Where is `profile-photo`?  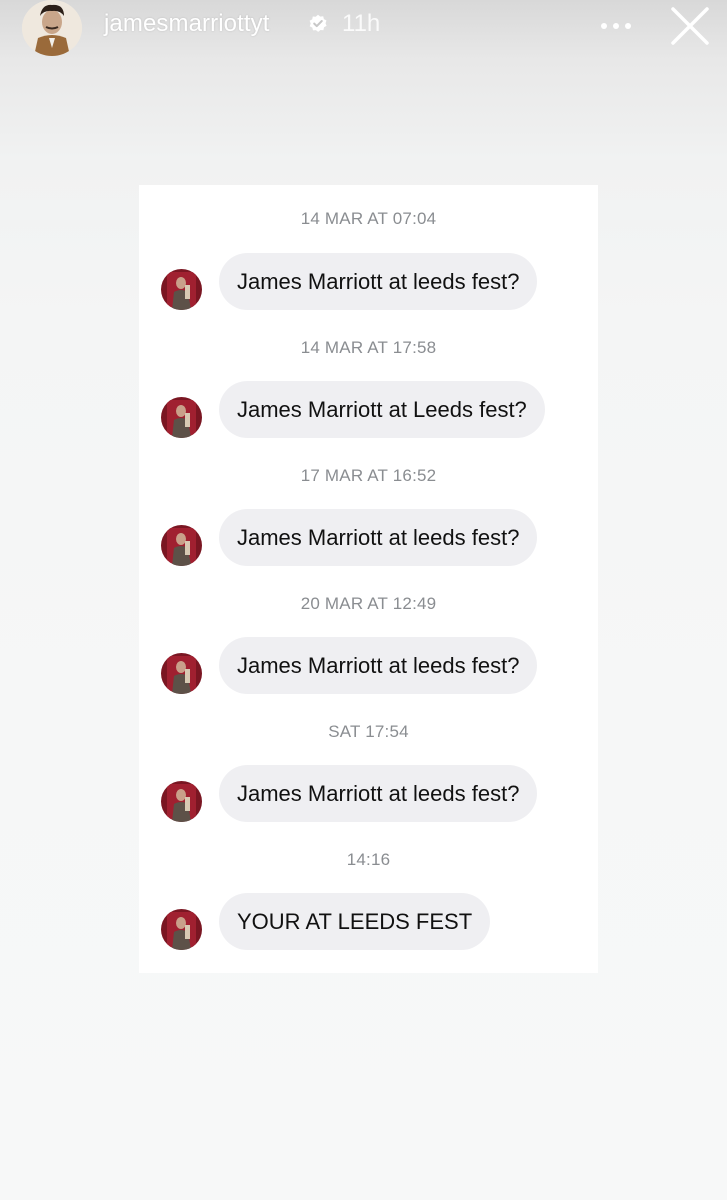
profile-photo is located at coordinates (52, 28).